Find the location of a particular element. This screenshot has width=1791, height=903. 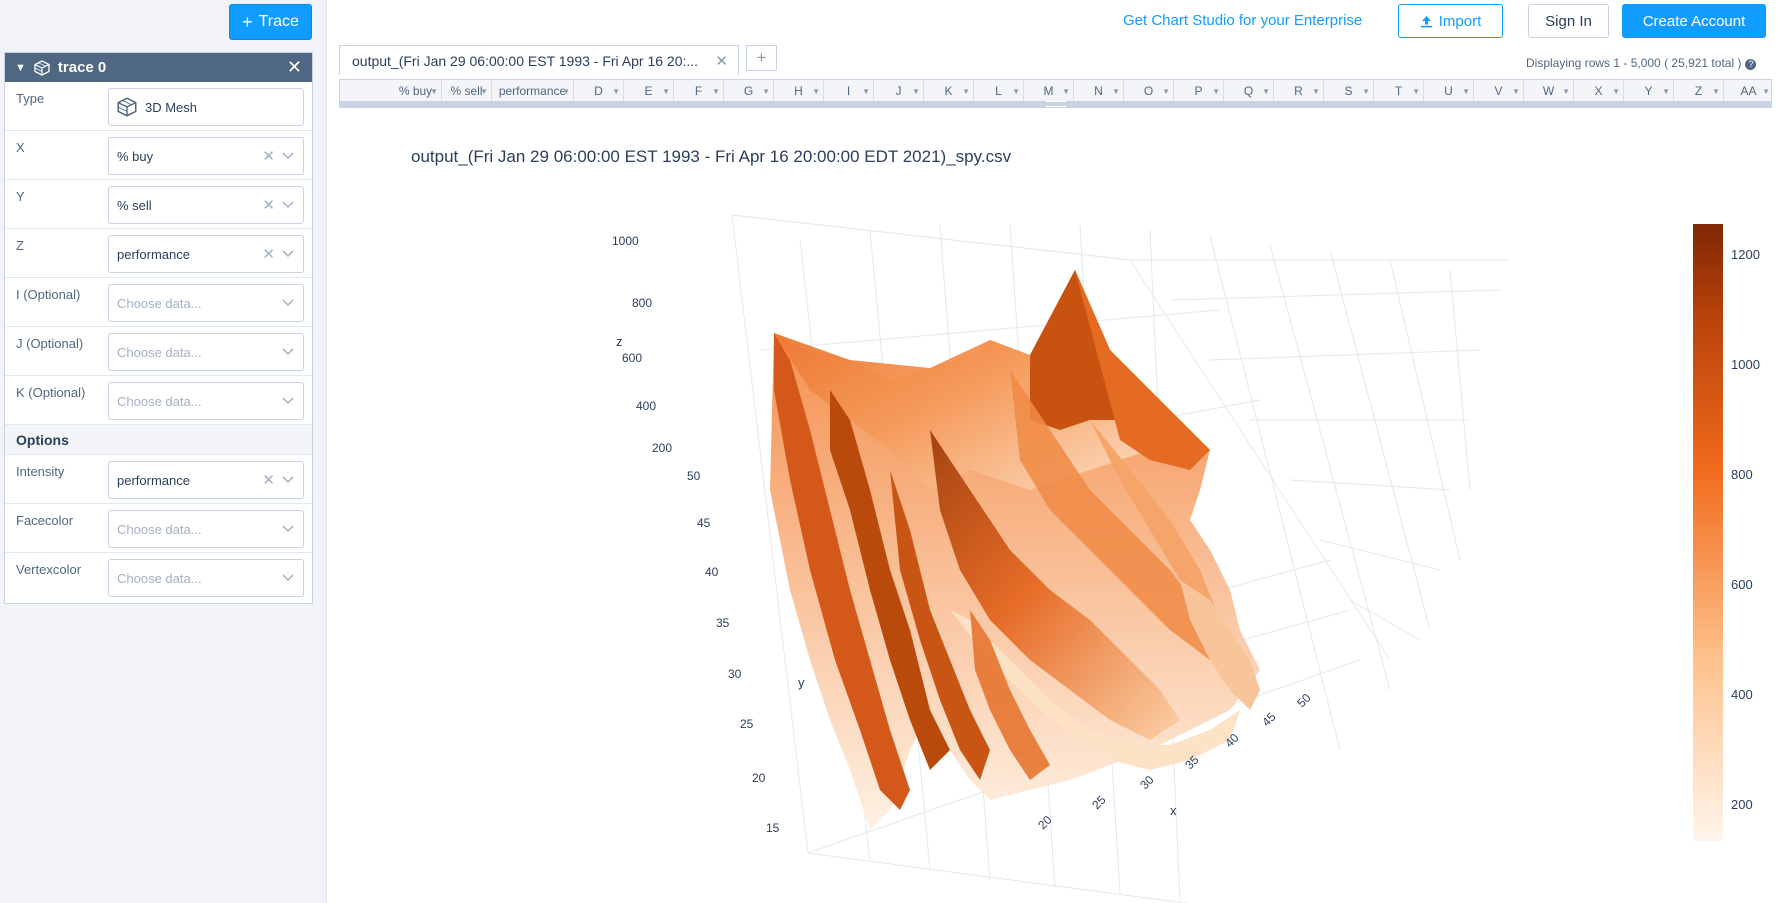

y-tick: 20 is located at coordinates (759, 778).